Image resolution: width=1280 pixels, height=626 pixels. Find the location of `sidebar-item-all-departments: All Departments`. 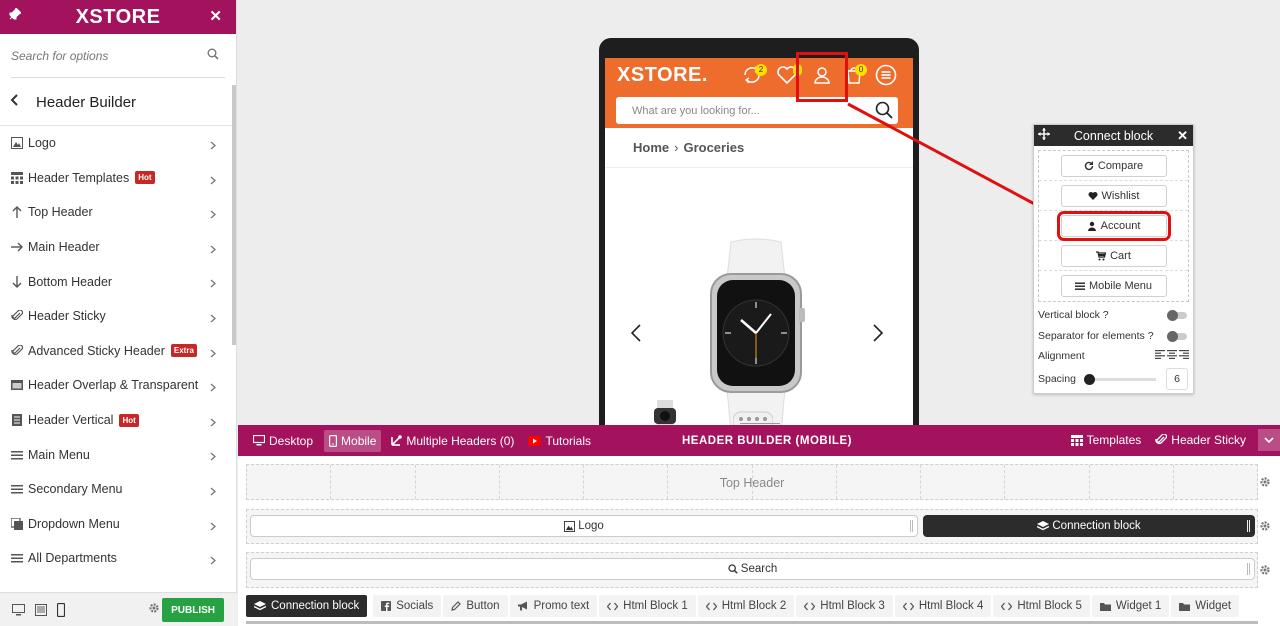

sidebar-item-all-departments: All Departments is located at coordinates (118, 558).